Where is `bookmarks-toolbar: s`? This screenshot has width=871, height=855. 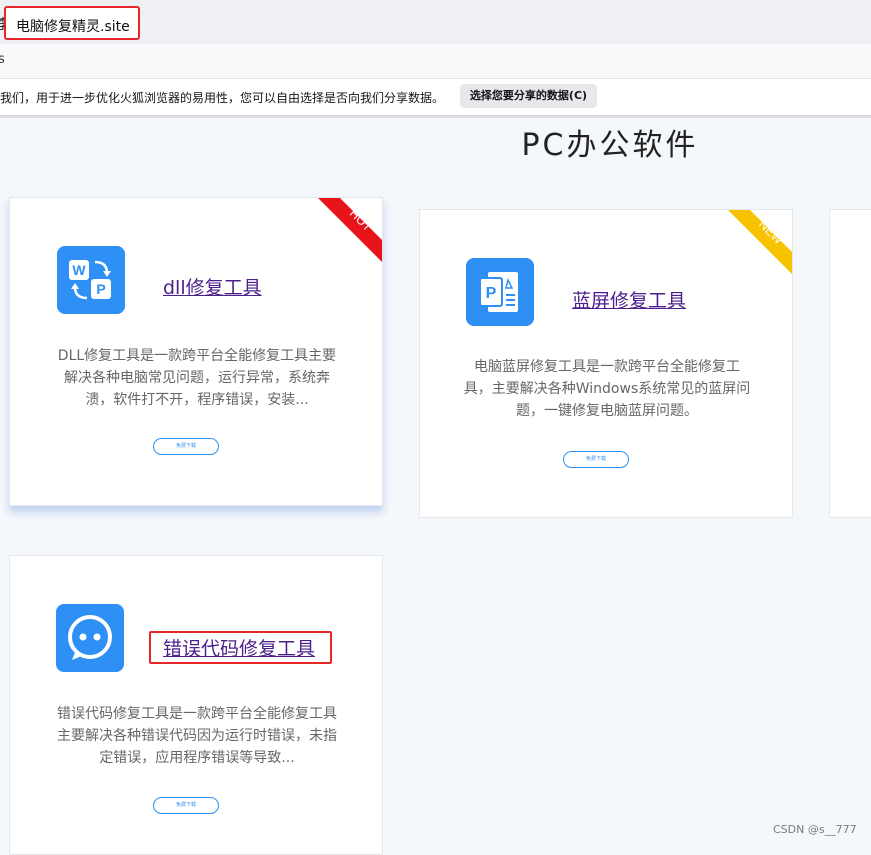
bookmarks-toolbar: s is located at coordinates (435, 61).